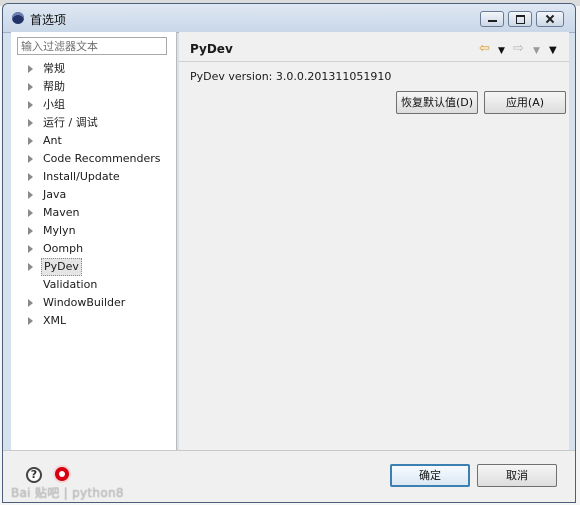 The image size is (580, 505). What do you see at coordinates (48, 20) in the screenshot?
I see `window-title: 首选项` at bounding box center [48, 20].